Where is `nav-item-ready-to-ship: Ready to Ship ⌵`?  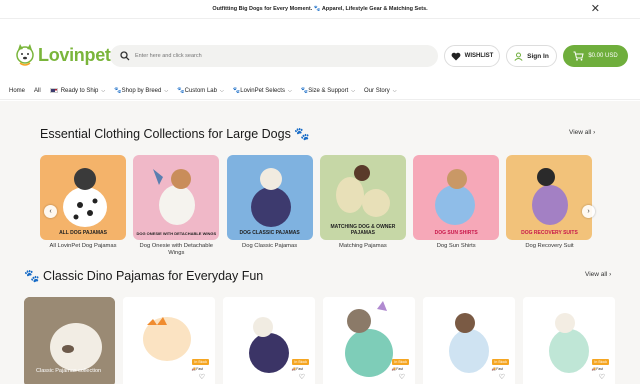 nav-item-ready-to-ship: Ready to Ship ⌵ is located at coordinates (77, 90).